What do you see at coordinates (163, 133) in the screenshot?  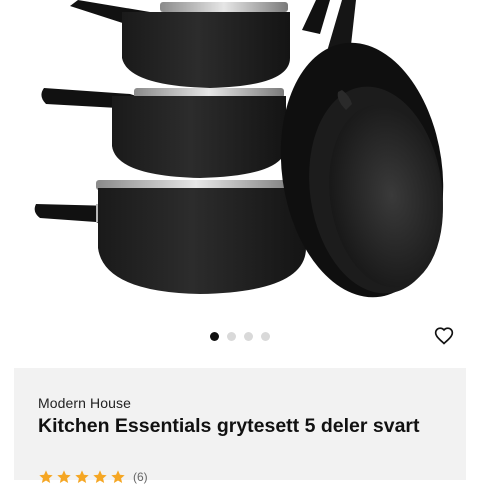 I see `medium-pot` at bounding box center [163, 133].